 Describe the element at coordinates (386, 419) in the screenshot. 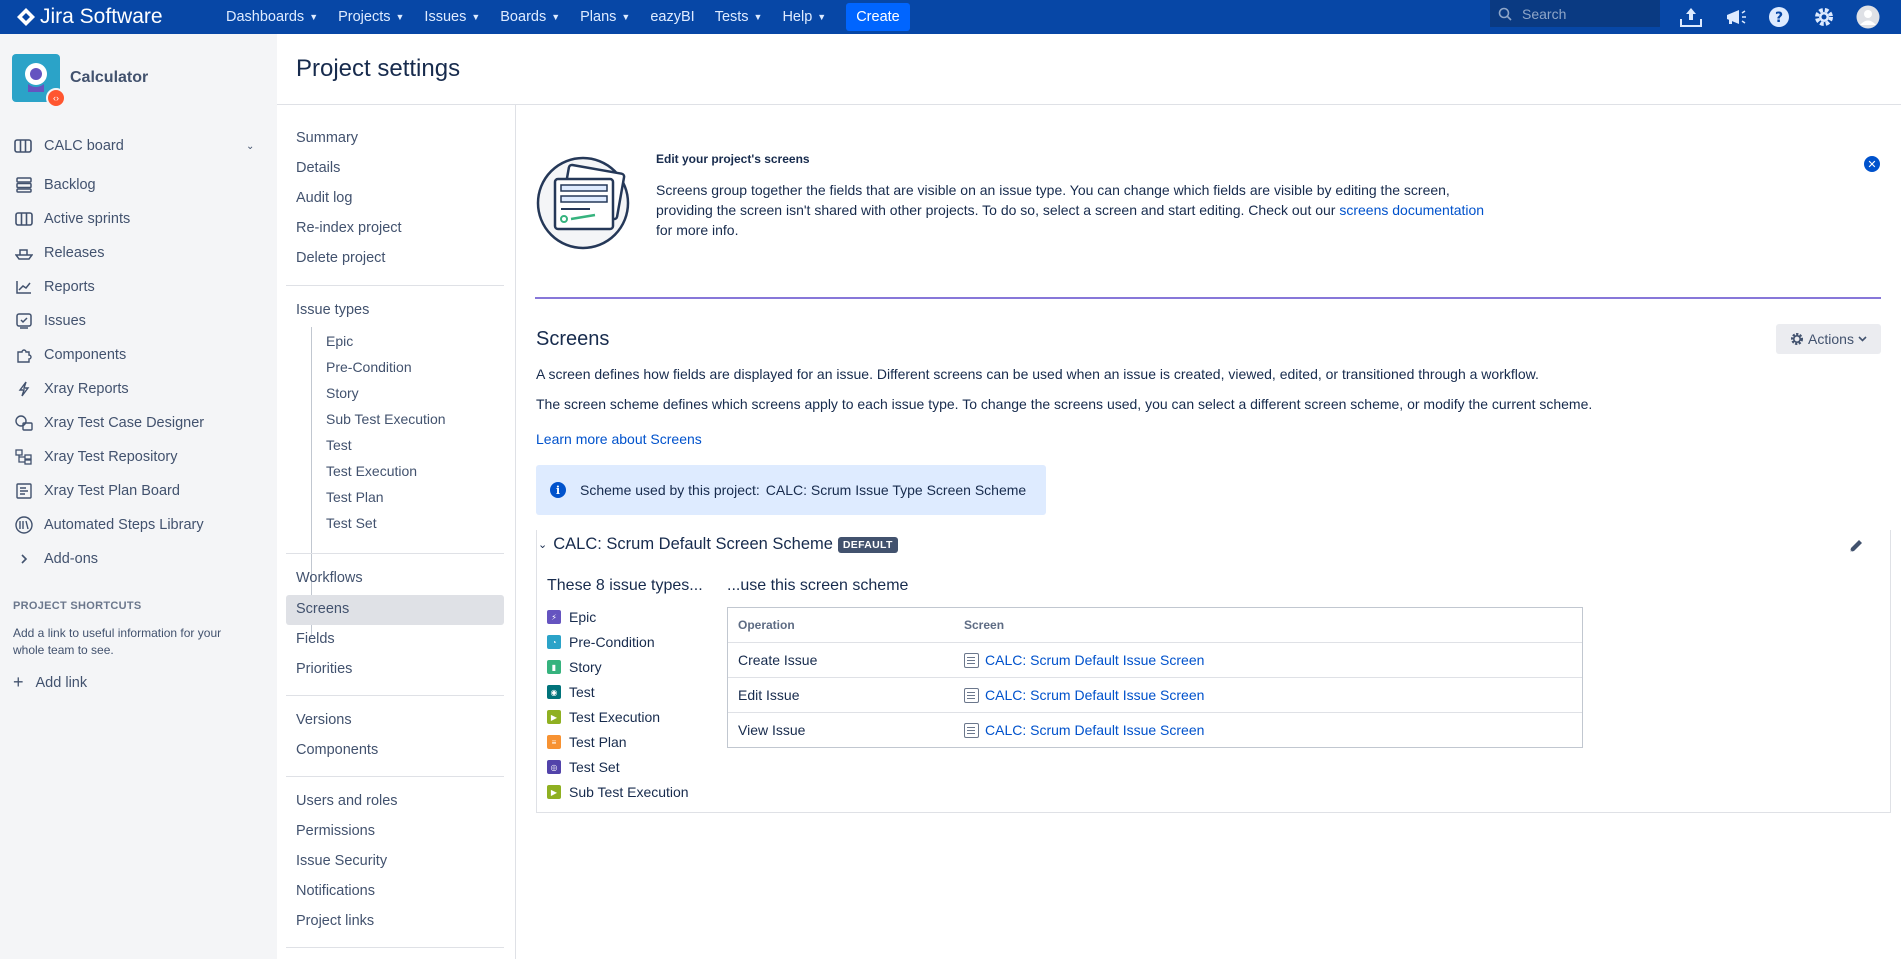

I see `settings-nav-issue-type-sub-test-execution: Sub Test Execution` at that location.